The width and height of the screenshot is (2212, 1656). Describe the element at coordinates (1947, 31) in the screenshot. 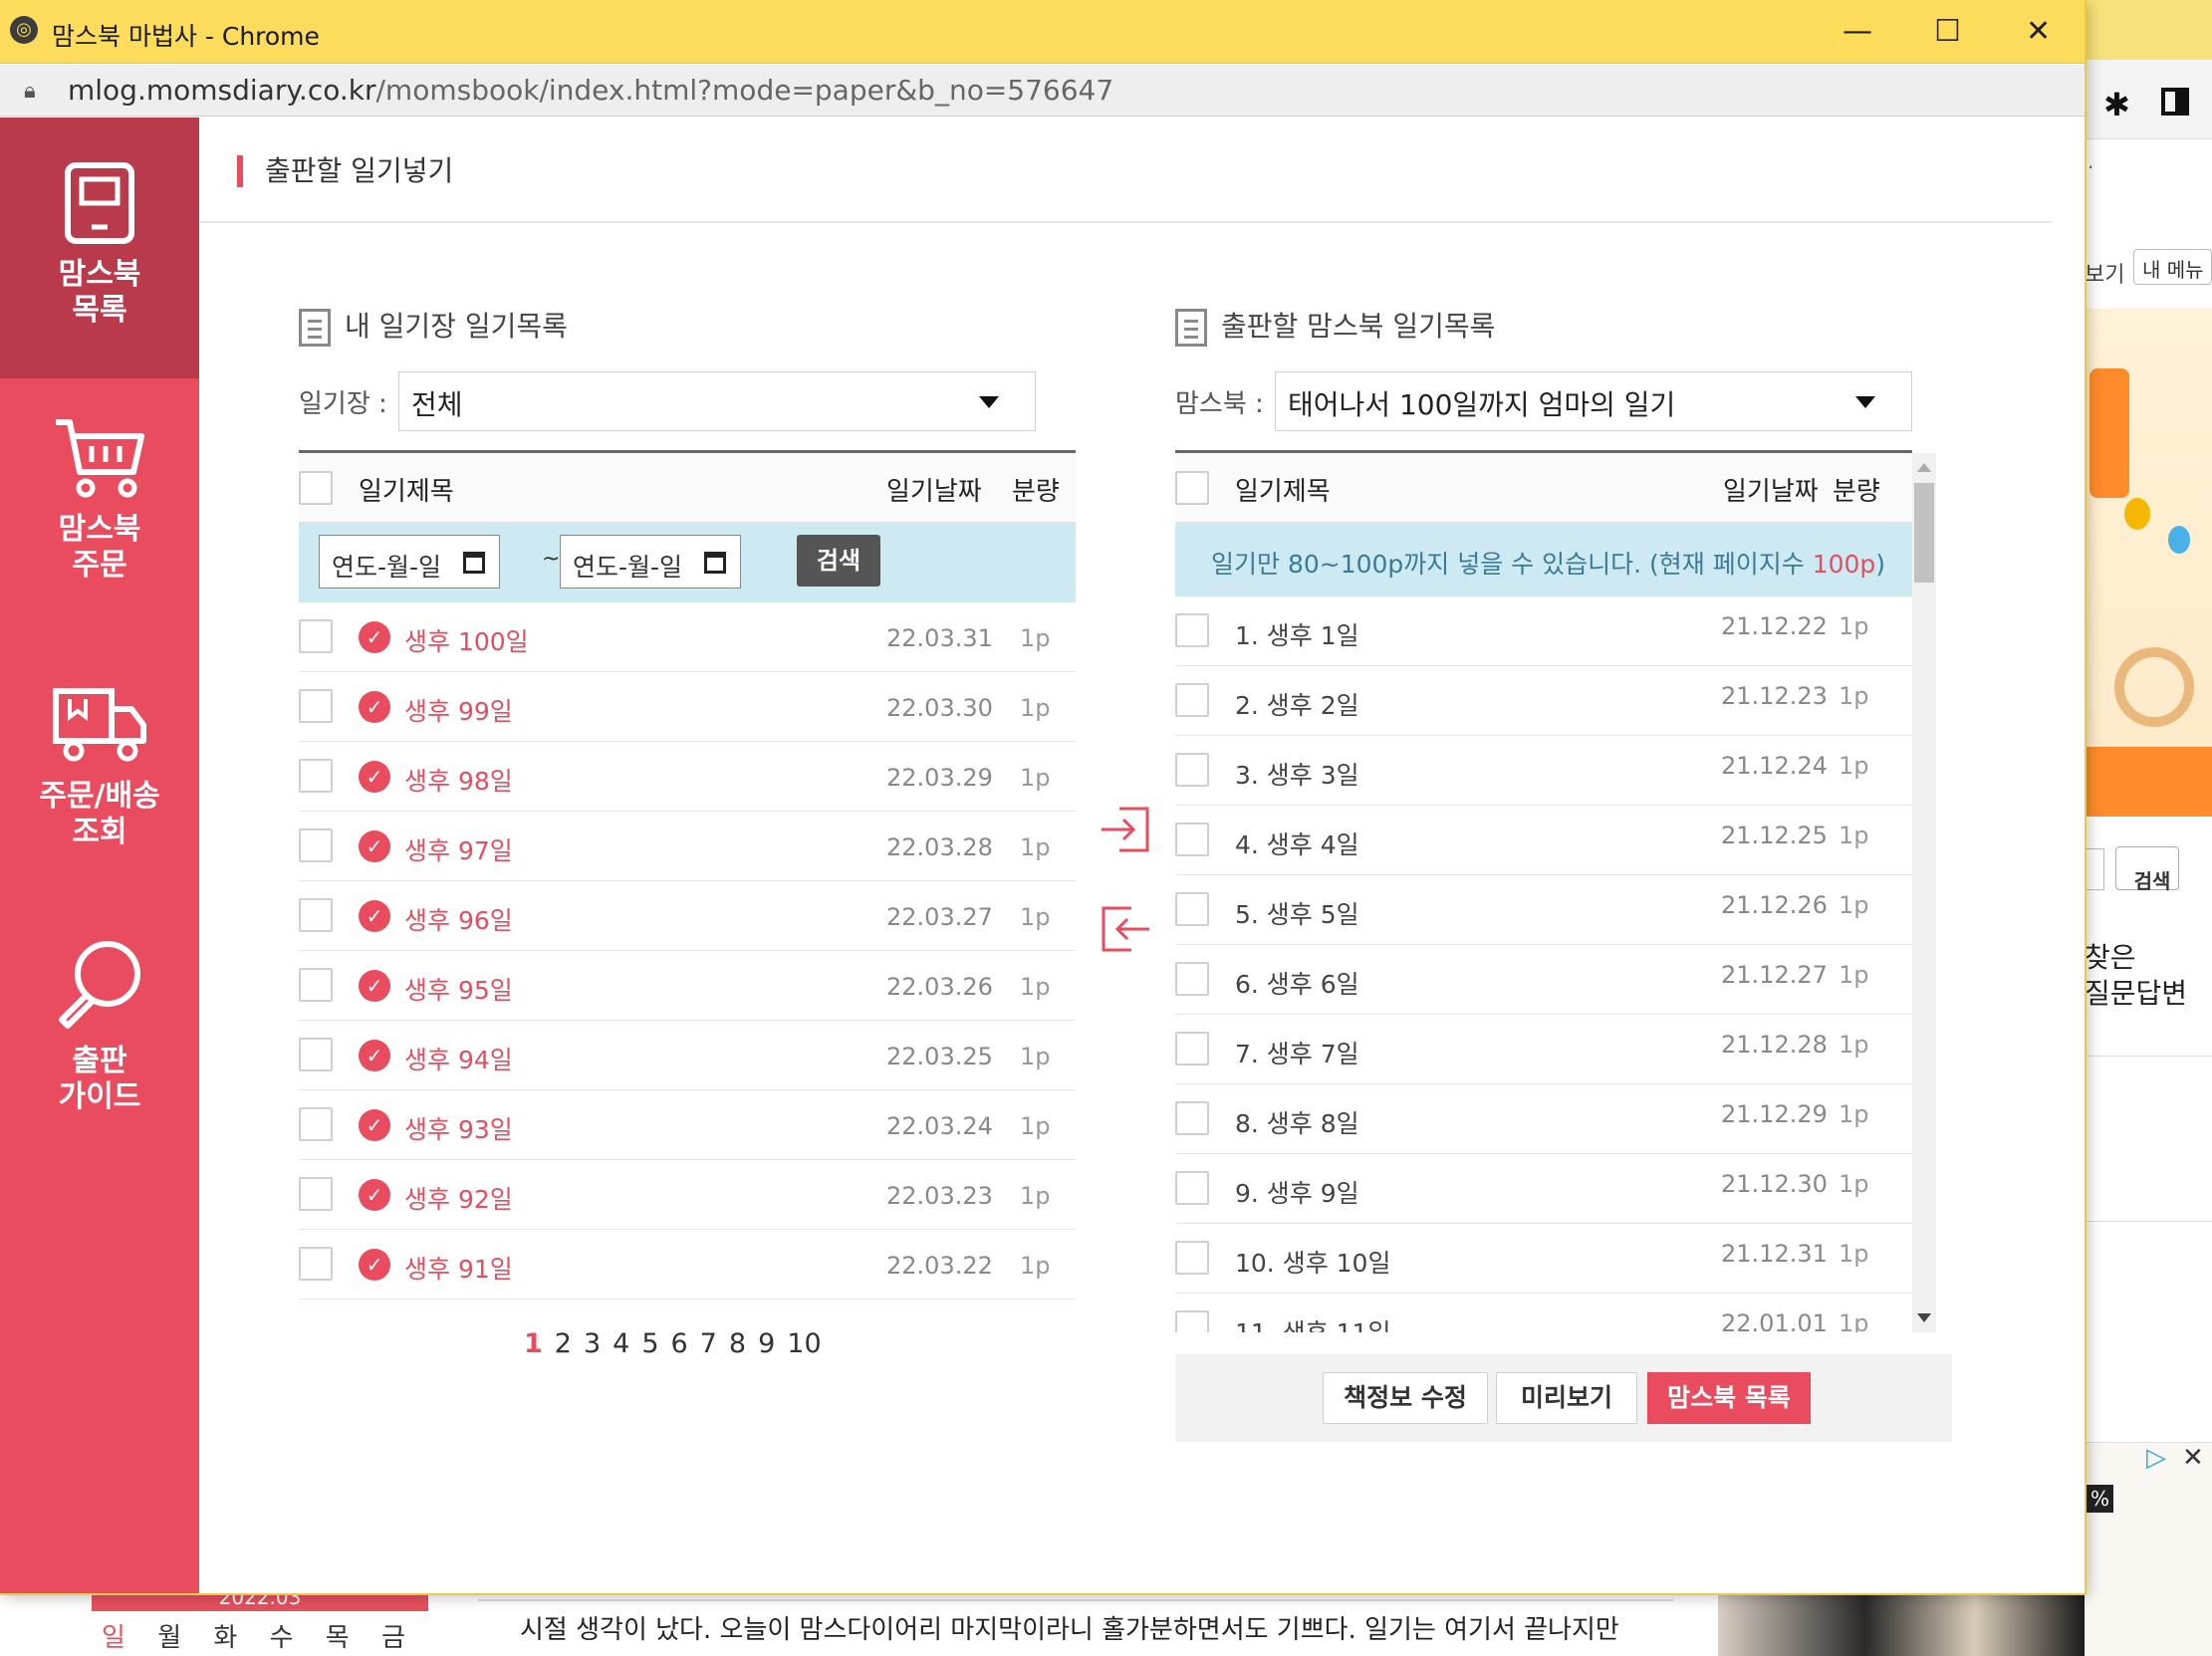

I see `maximize-button: ☐` at that location.